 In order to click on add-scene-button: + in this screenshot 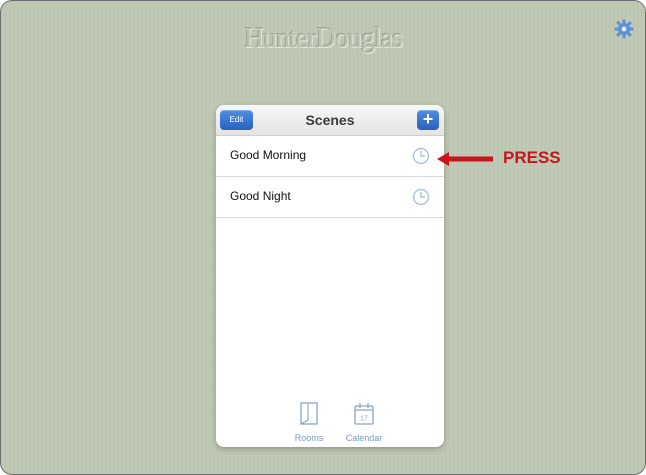, I will do `click(428, 120)`.